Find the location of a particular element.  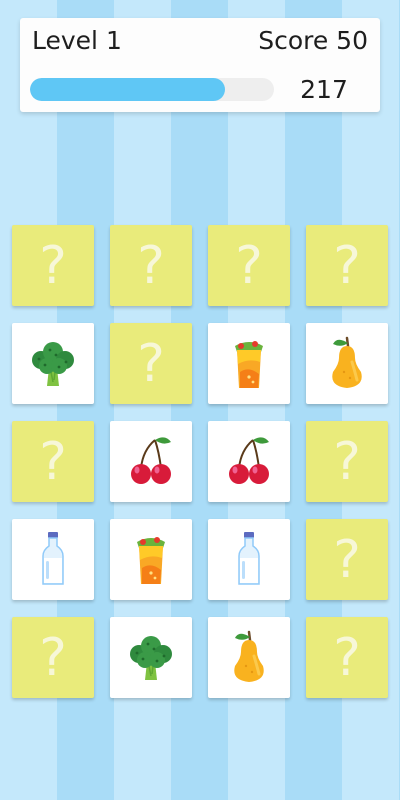

time-progress-fill is located at coordinates (128, 89).